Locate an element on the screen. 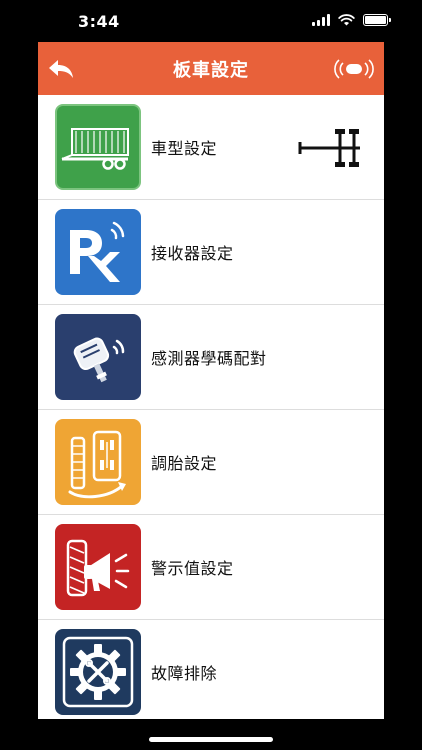  sensor-signal-icon is located at coordinates (354, 69).